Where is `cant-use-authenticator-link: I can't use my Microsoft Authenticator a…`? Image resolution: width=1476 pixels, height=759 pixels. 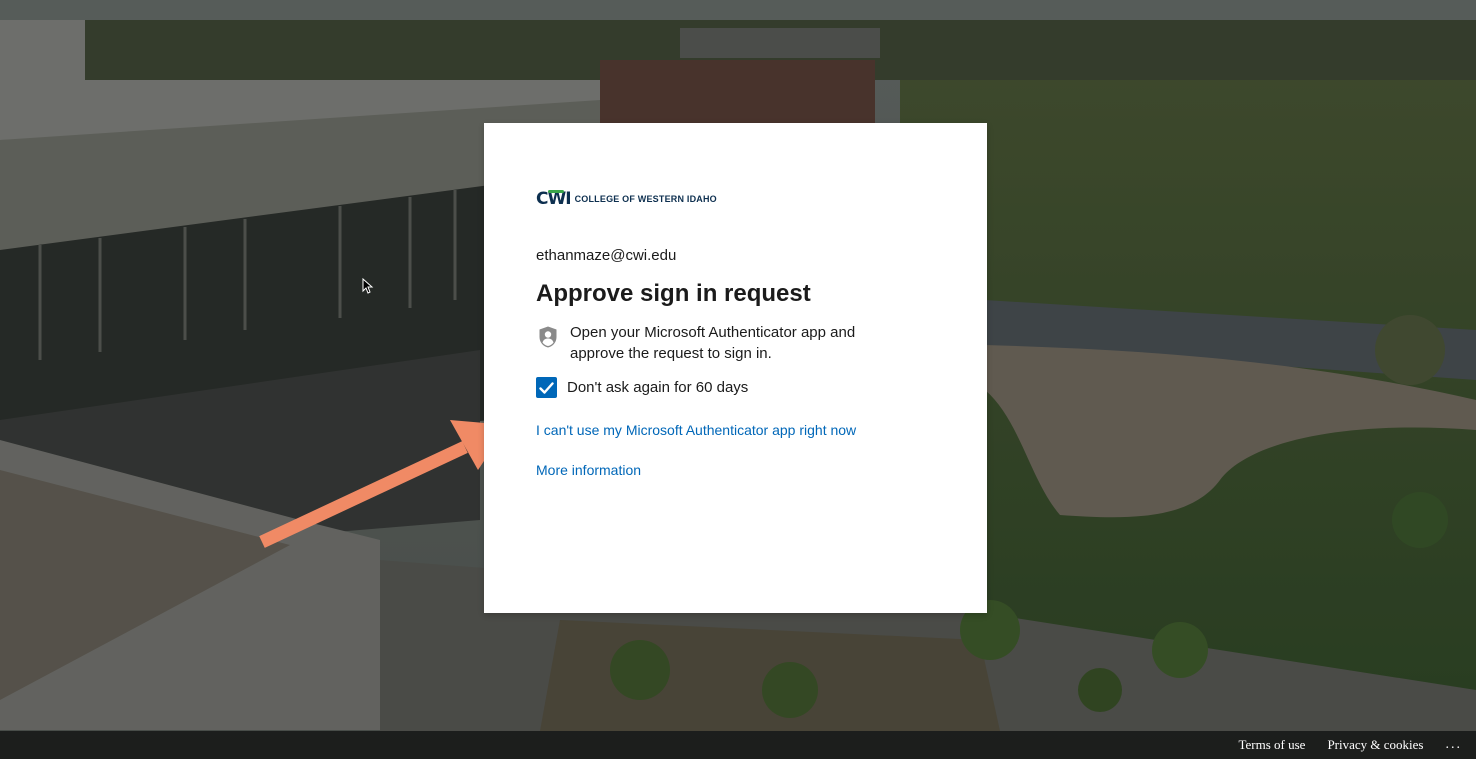
cant-use-authenticator-link: I can't use my Microsoft Authenticator a… is located at coordinates (735, 430).